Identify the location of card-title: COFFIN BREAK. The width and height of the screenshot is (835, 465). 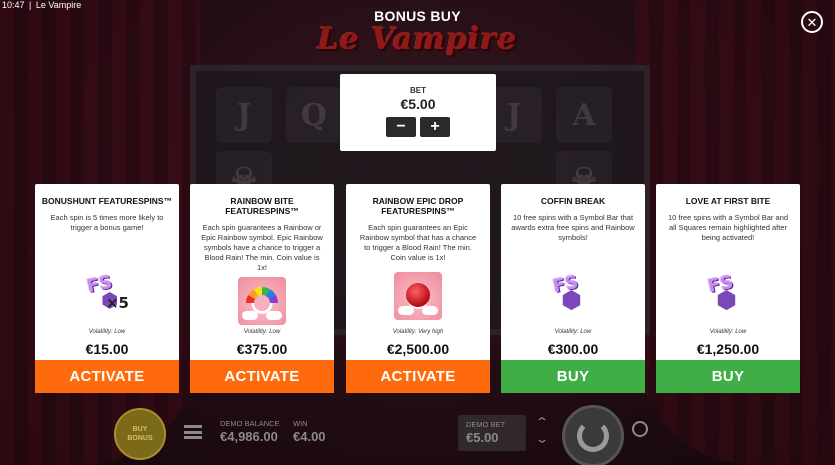
(573, 201).